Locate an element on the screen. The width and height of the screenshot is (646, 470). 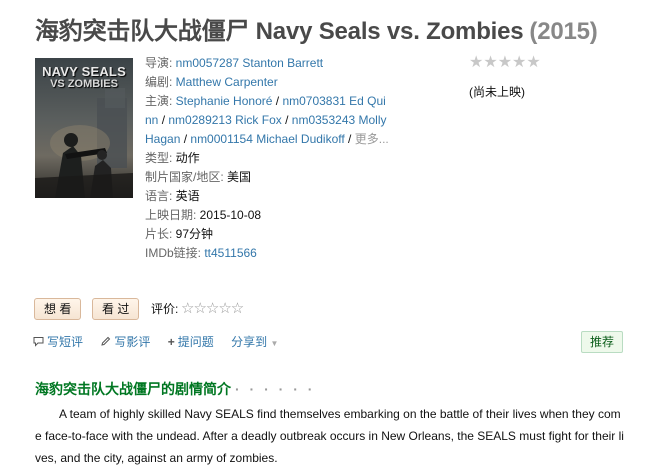
write-review-label: 写影评 is located at coordinates (132, 342).